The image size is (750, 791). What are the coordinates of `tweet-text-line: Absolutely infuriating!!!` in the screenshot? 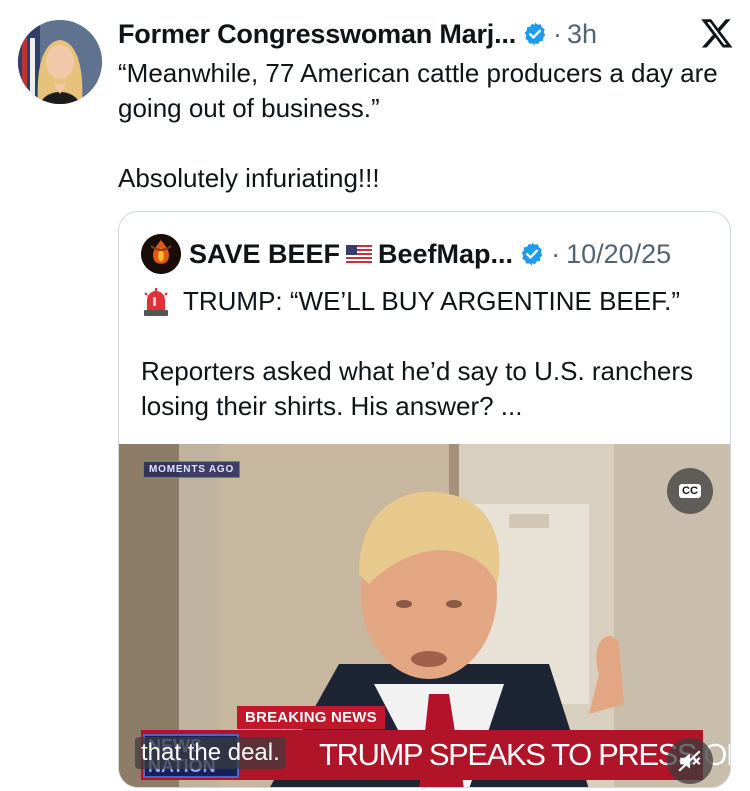 It's located at (249, 178).